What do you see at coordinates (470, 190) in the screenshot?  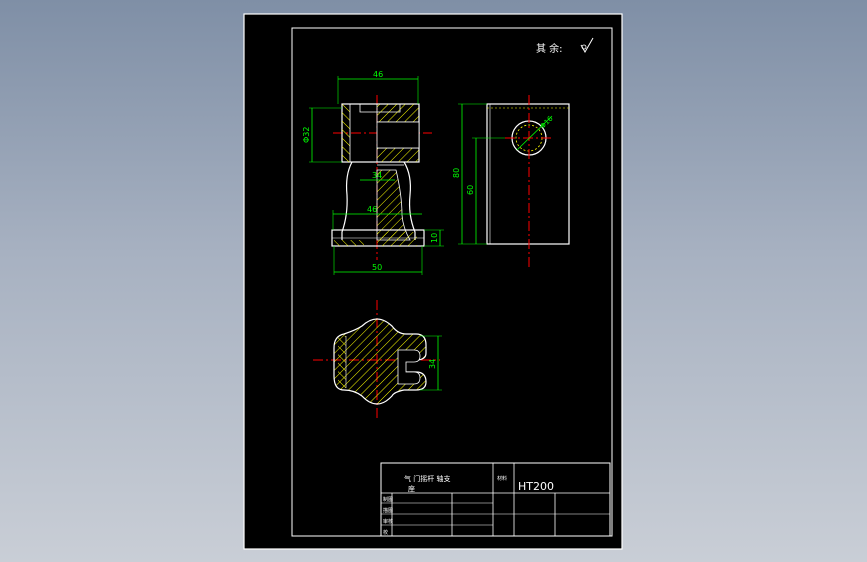 I see `dim-side-height-inner: 60` at bounding box center [470, 190].